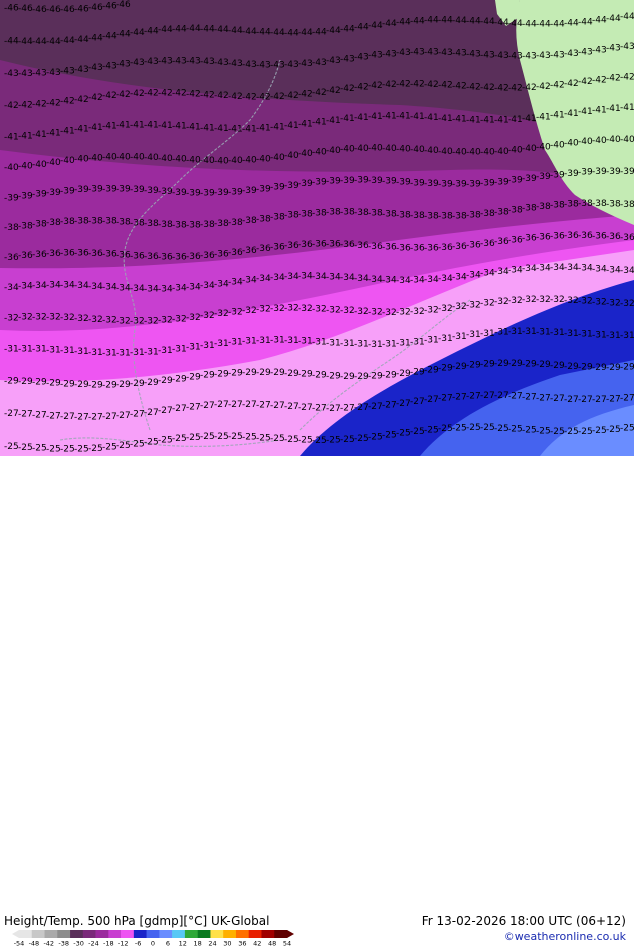 This screenshot has width=634, height=946. Describe the element at coordinates (565, 936) in the screenshot. I see `credit-link: ©weatheronline.co.uk` at that location.